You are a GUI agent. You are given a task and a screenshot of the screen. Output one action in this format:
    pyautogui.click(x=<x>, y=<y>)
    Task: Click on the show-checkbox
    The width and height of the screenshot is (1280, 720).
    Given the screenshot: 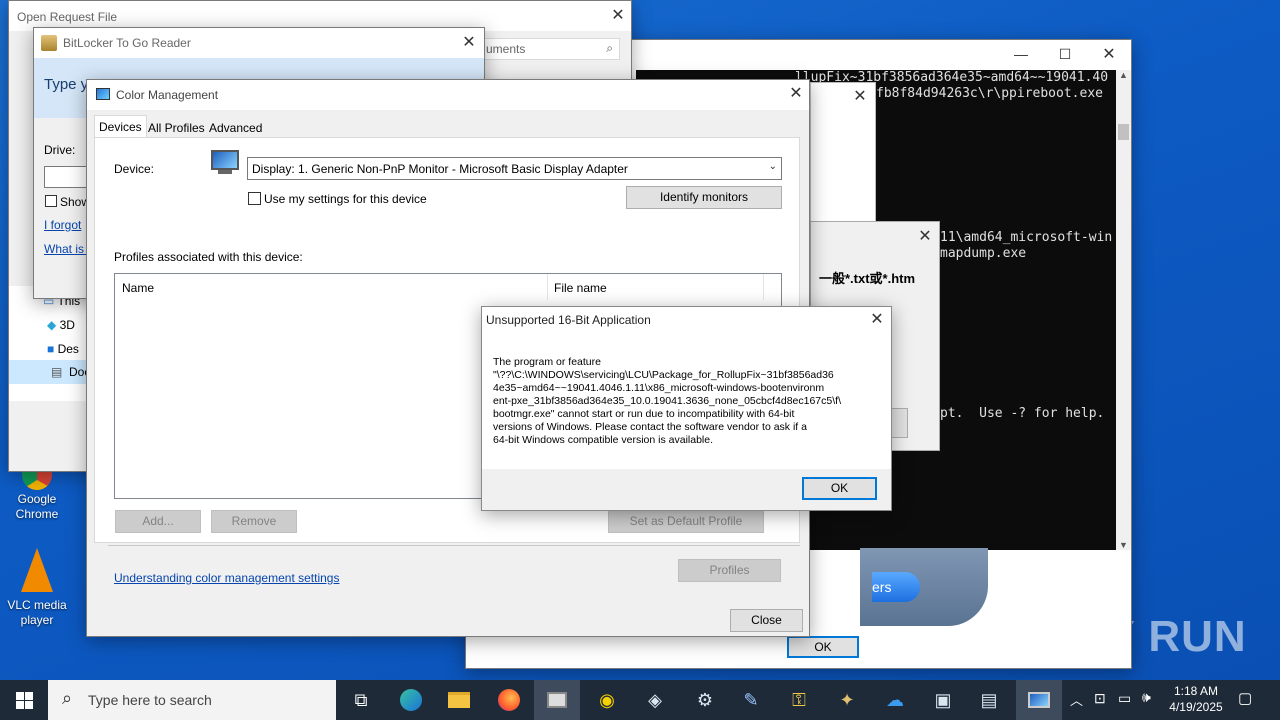 What is the action you would take?
    pyautogui.click(x=51, y=201)
    